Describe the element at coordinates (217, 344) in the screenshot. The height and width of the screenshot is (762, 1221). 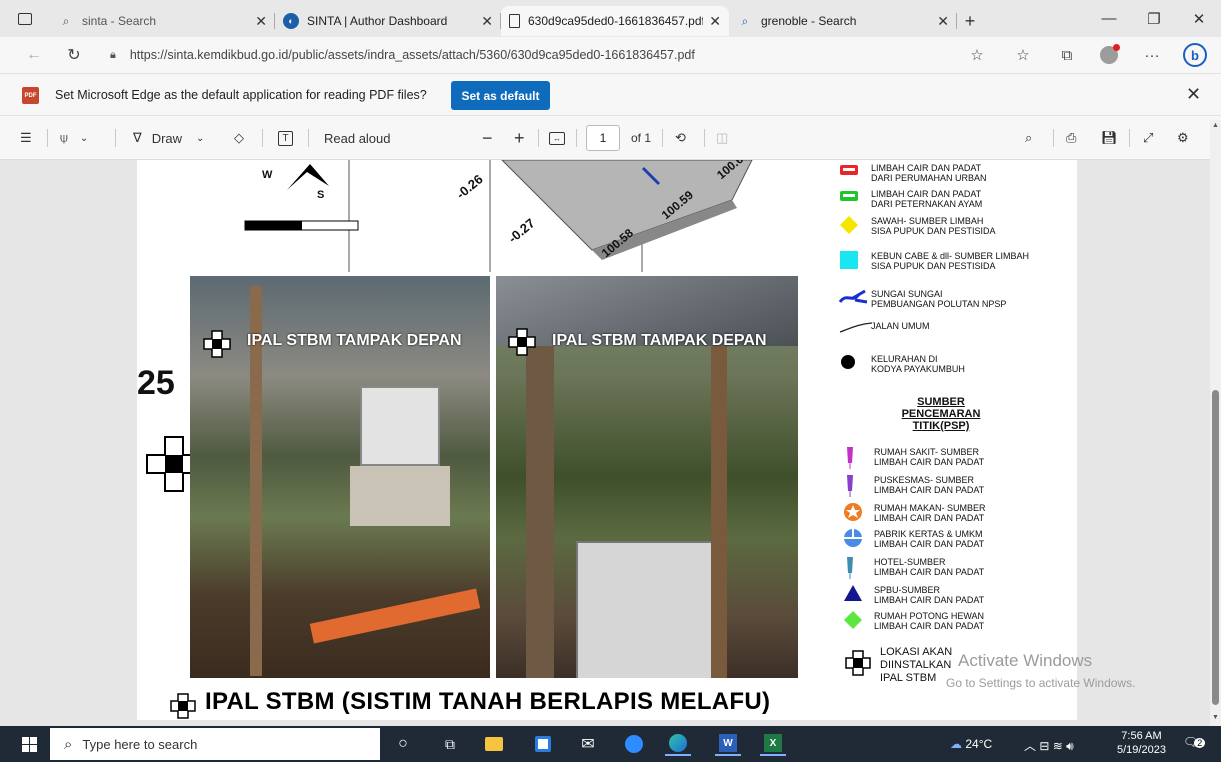
I see `ipal-location-symbol` at that location.